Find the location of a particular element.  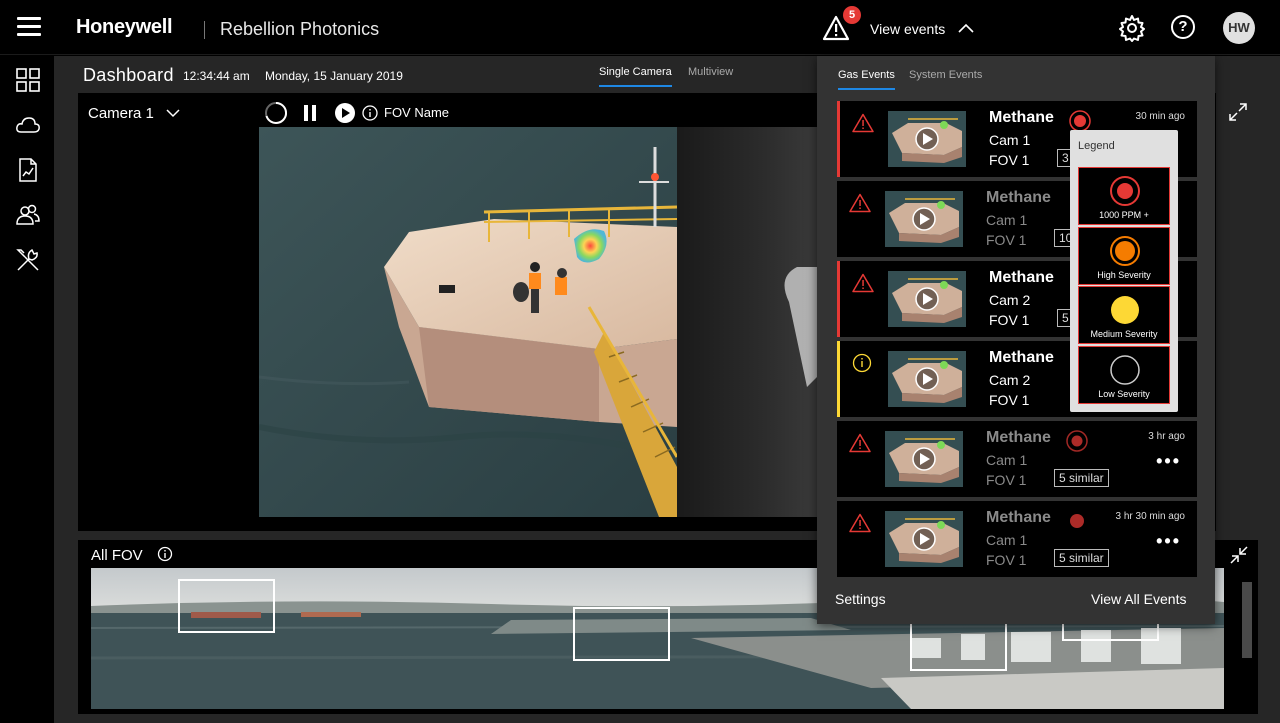

tab-system-events: System Events is located at coordinates (945, 78).